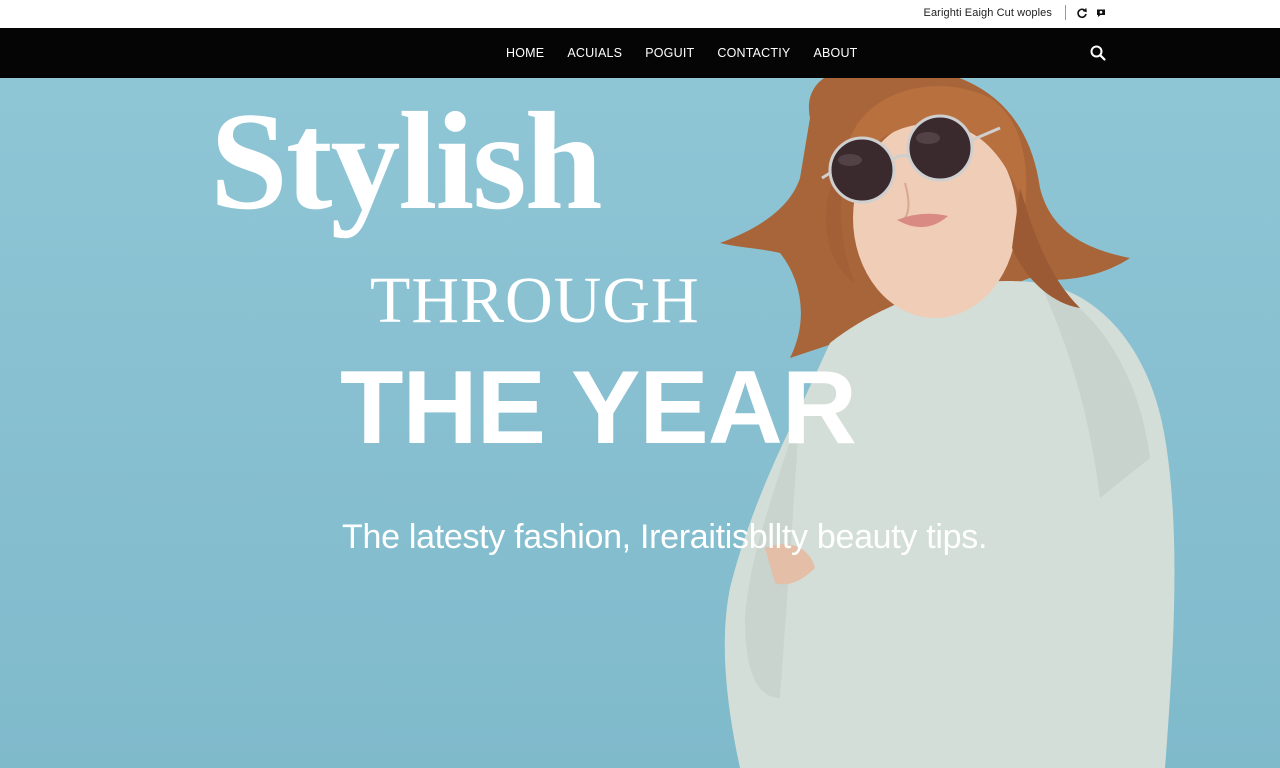  I want to click on nav-links: HOME ACUIALS POGUIT CONTACTIY ABOUT, so click(693, 53).